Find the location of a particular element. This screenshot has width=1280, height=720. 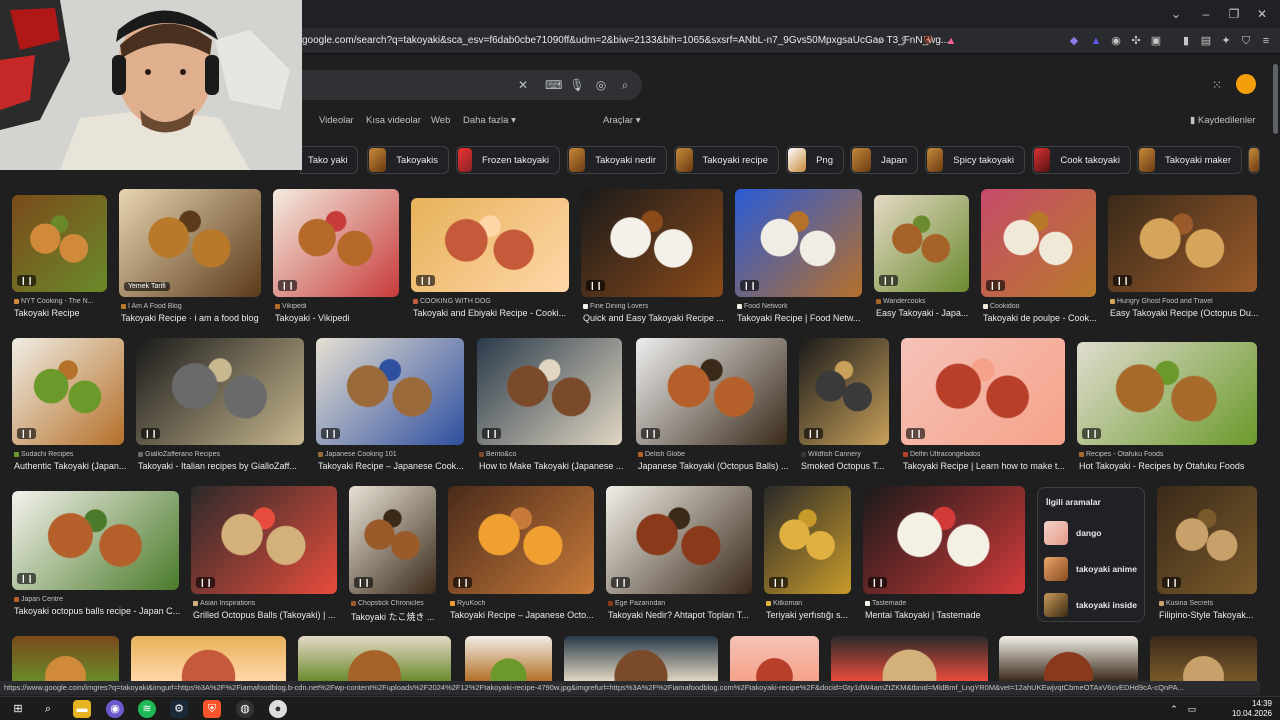

result-source: Recipes - Otafuku Foods is located at coordinates (1172, 454).